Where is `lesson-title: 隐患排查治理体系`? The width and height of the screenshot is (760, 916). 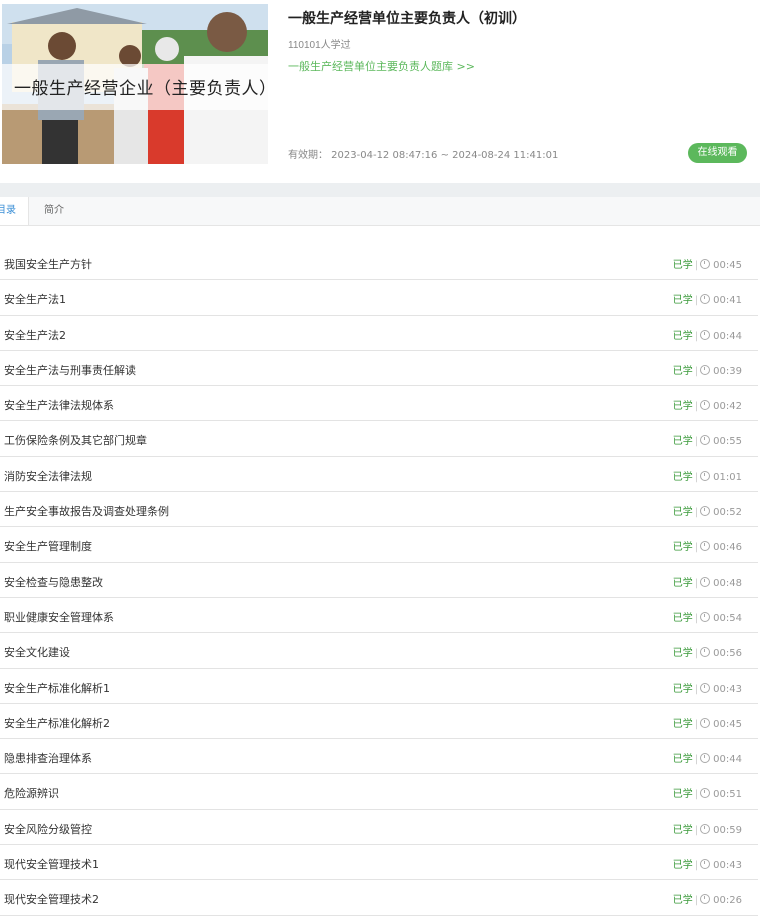
lesson-title: 隐患排查治理体系 is located at coordinates (48, 759).